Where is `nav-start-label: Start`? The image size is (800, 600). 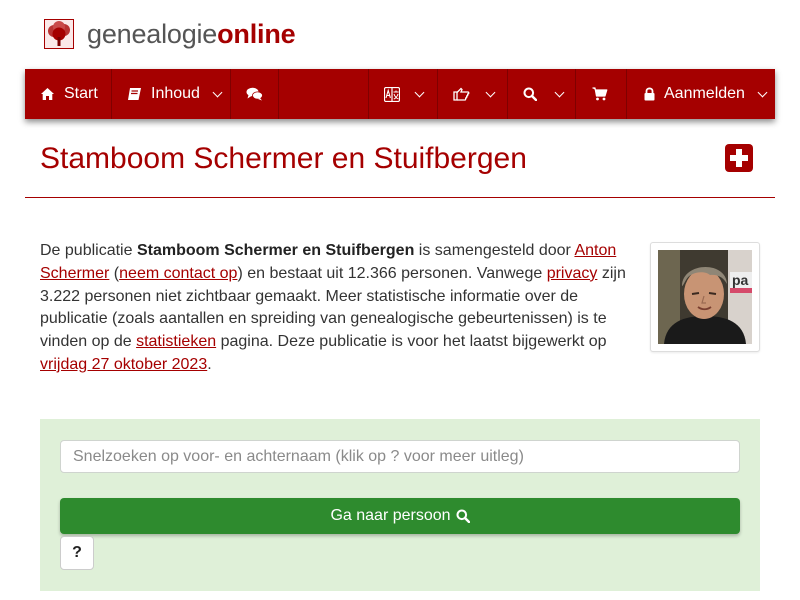 nav-start-label: Start is located at coordinates (81, 93).